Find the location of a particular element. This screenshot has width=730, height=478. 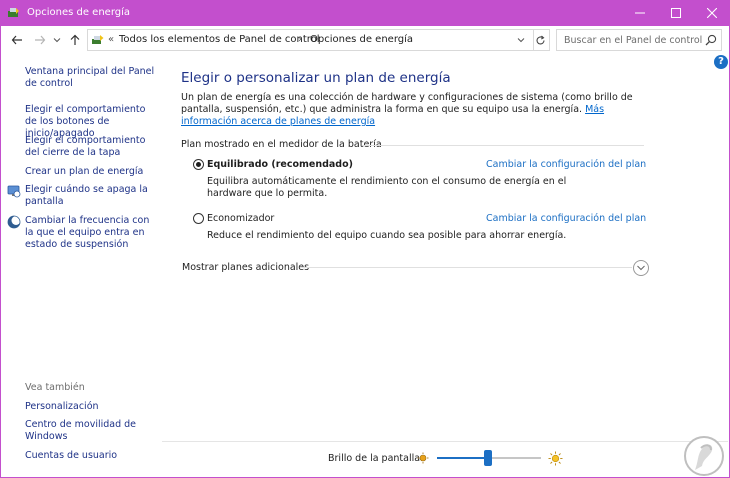

minimize-button is located at coordinates (640, 13).